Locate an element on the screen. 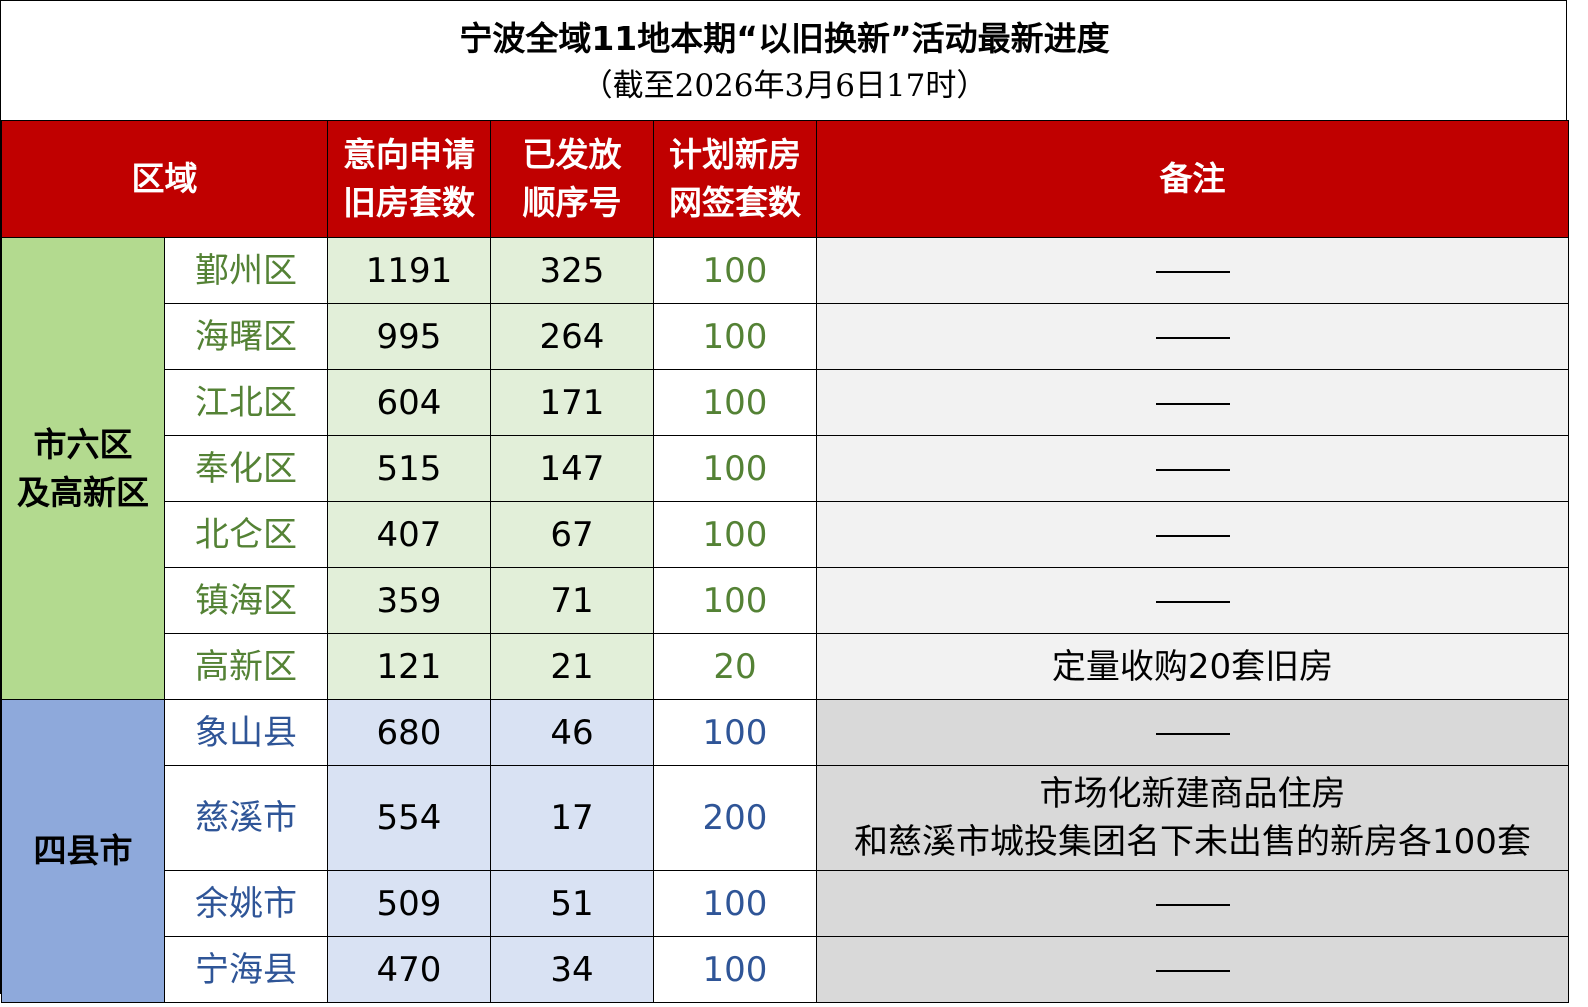  header-issued-line1: 已发放 is located at coordinates (572, 154).